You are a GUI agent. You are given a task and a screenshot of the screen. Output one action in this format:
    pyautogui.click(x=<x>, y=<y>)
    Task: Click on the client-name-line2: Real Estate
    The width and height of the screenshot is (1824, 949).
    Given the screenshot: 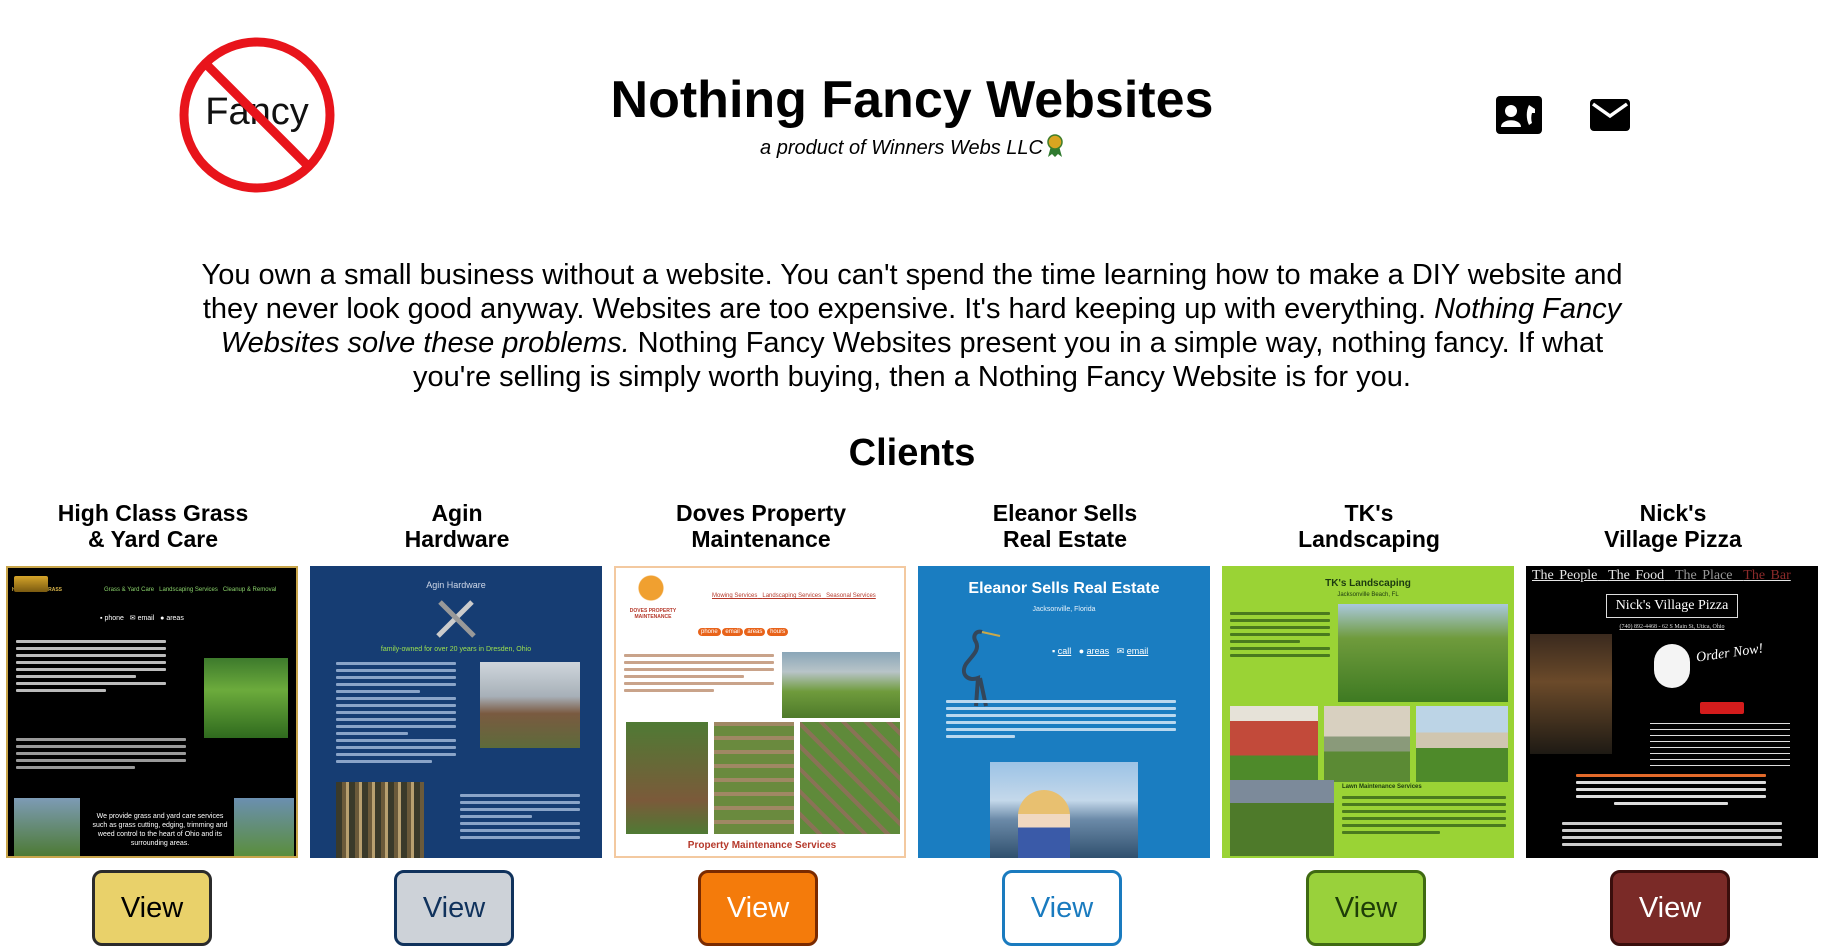 What is the action you would take?
    pyautogui.click(x=1064, y=539)
    